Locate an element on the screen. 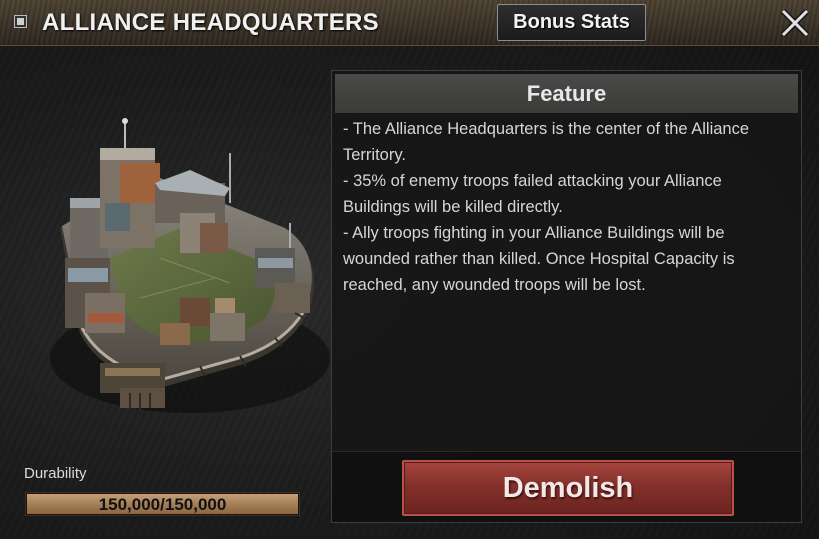 This screenshot has width=819, height=539. header-bar: ALLIANCE HEADQUARTERS Bonus Stats is located at coordinates (409, 23).